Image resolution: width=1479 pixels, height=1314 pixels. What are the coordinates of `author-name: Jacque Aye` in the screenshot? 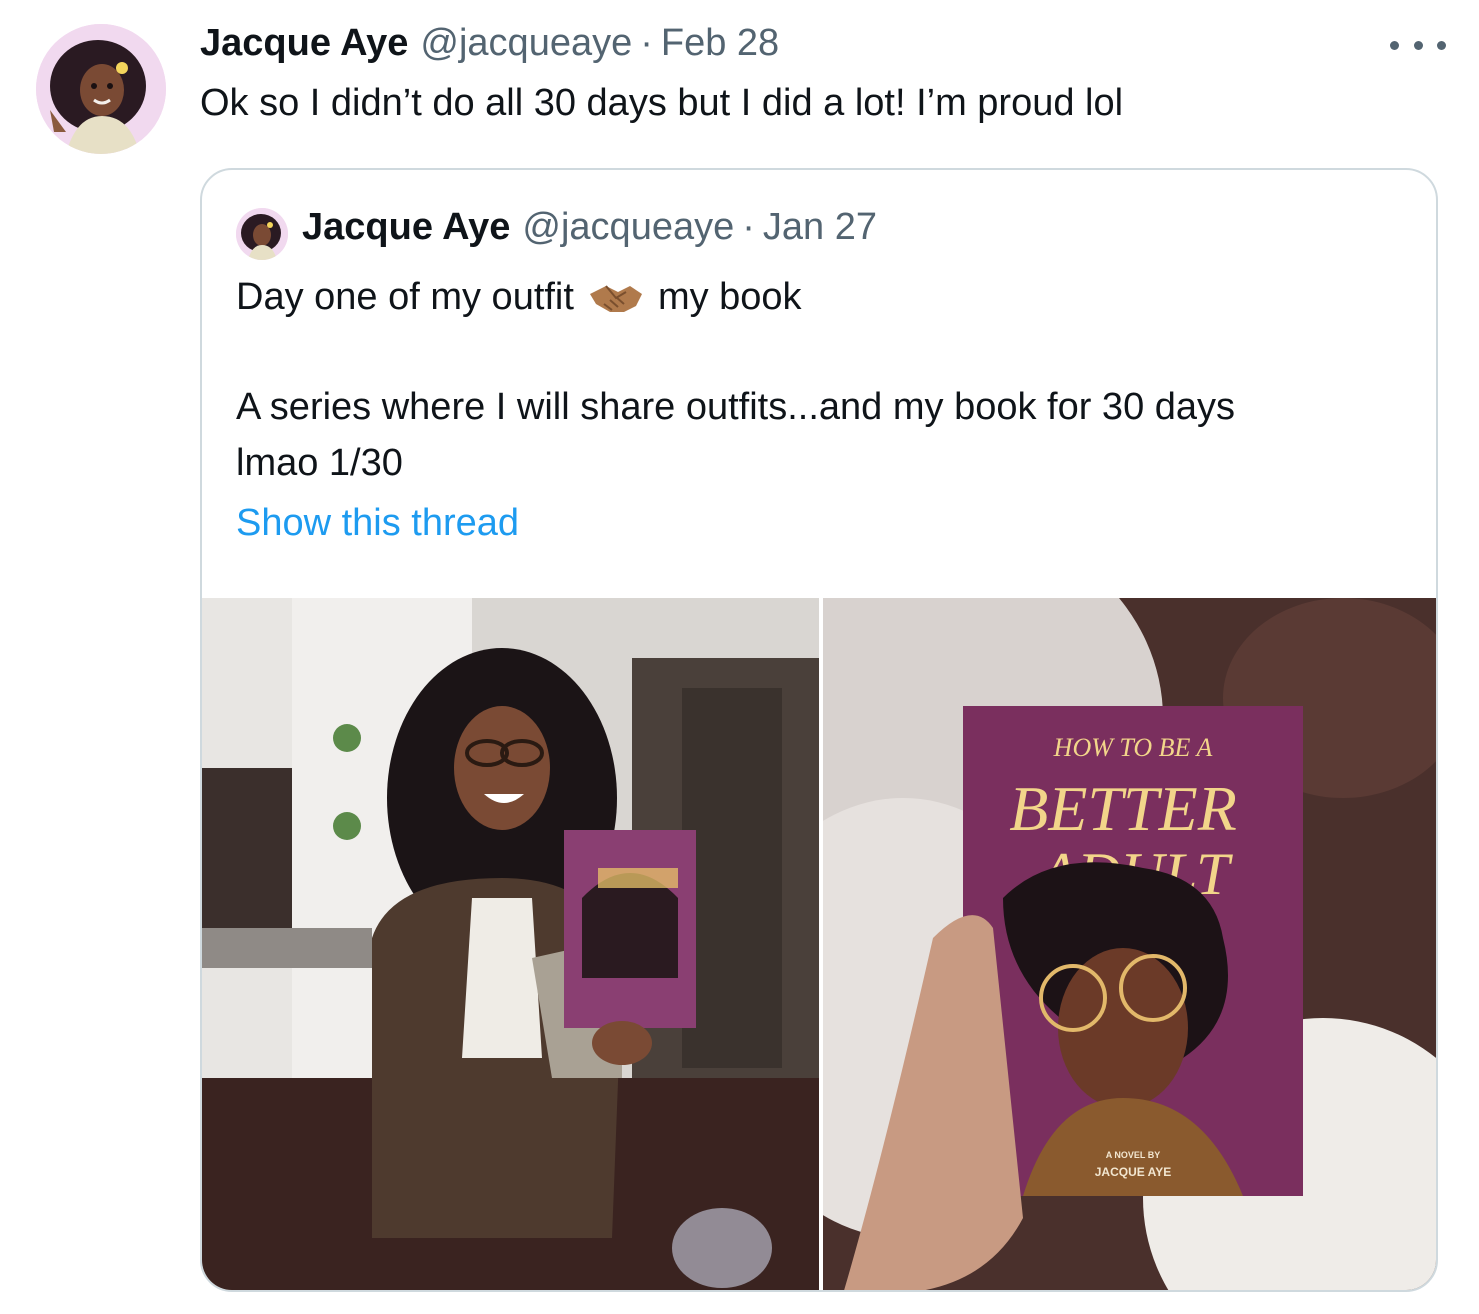 It's located at (304, 43).